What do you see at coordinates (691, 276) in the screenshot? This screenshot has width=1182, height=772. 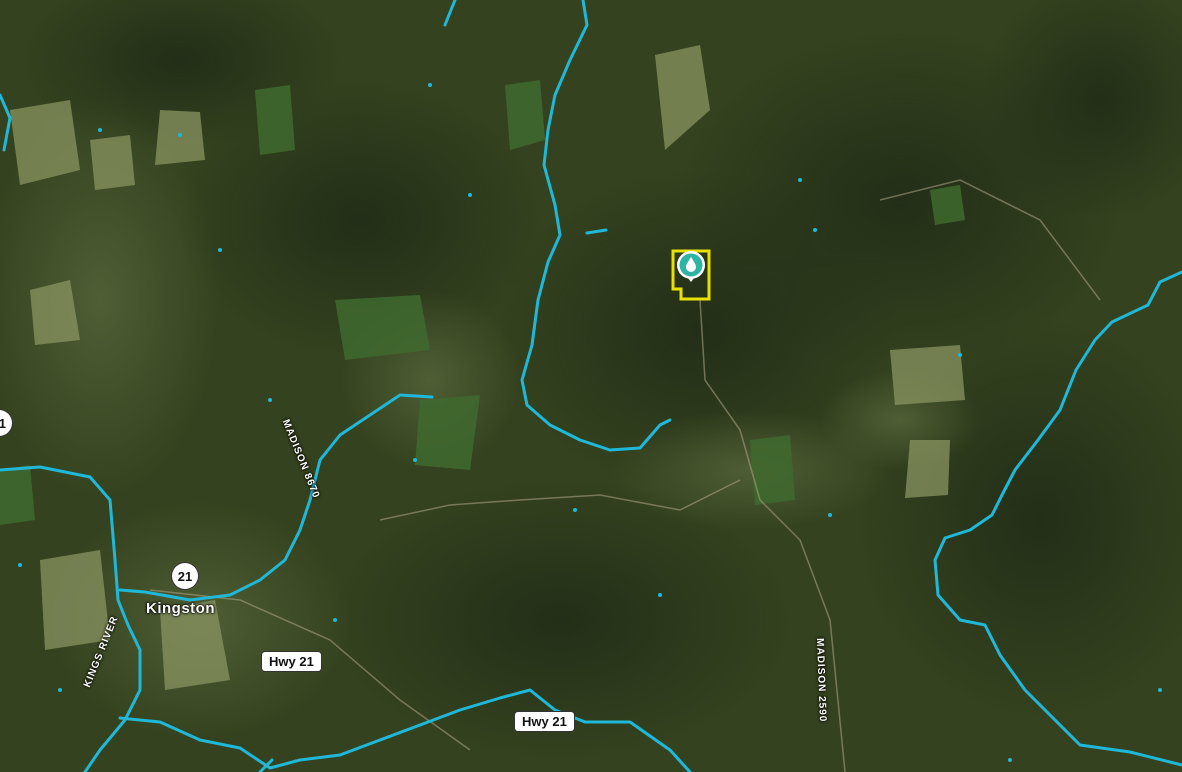 I see `property-marker` at bounding box center [691, 276].